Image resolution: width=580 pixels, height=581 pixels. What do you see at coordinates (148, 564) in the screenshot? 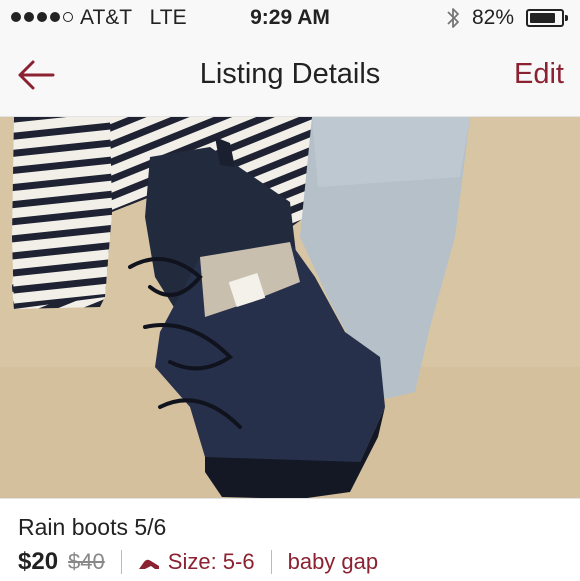
I see `high-heel-icon` at bounding box center [148, 564].